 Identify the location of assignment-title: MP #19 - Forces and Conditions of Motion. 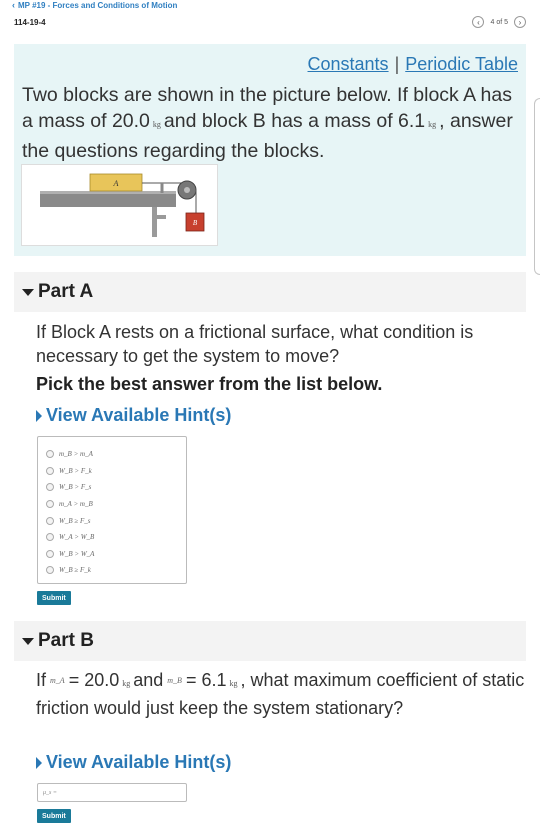
(98, 5).